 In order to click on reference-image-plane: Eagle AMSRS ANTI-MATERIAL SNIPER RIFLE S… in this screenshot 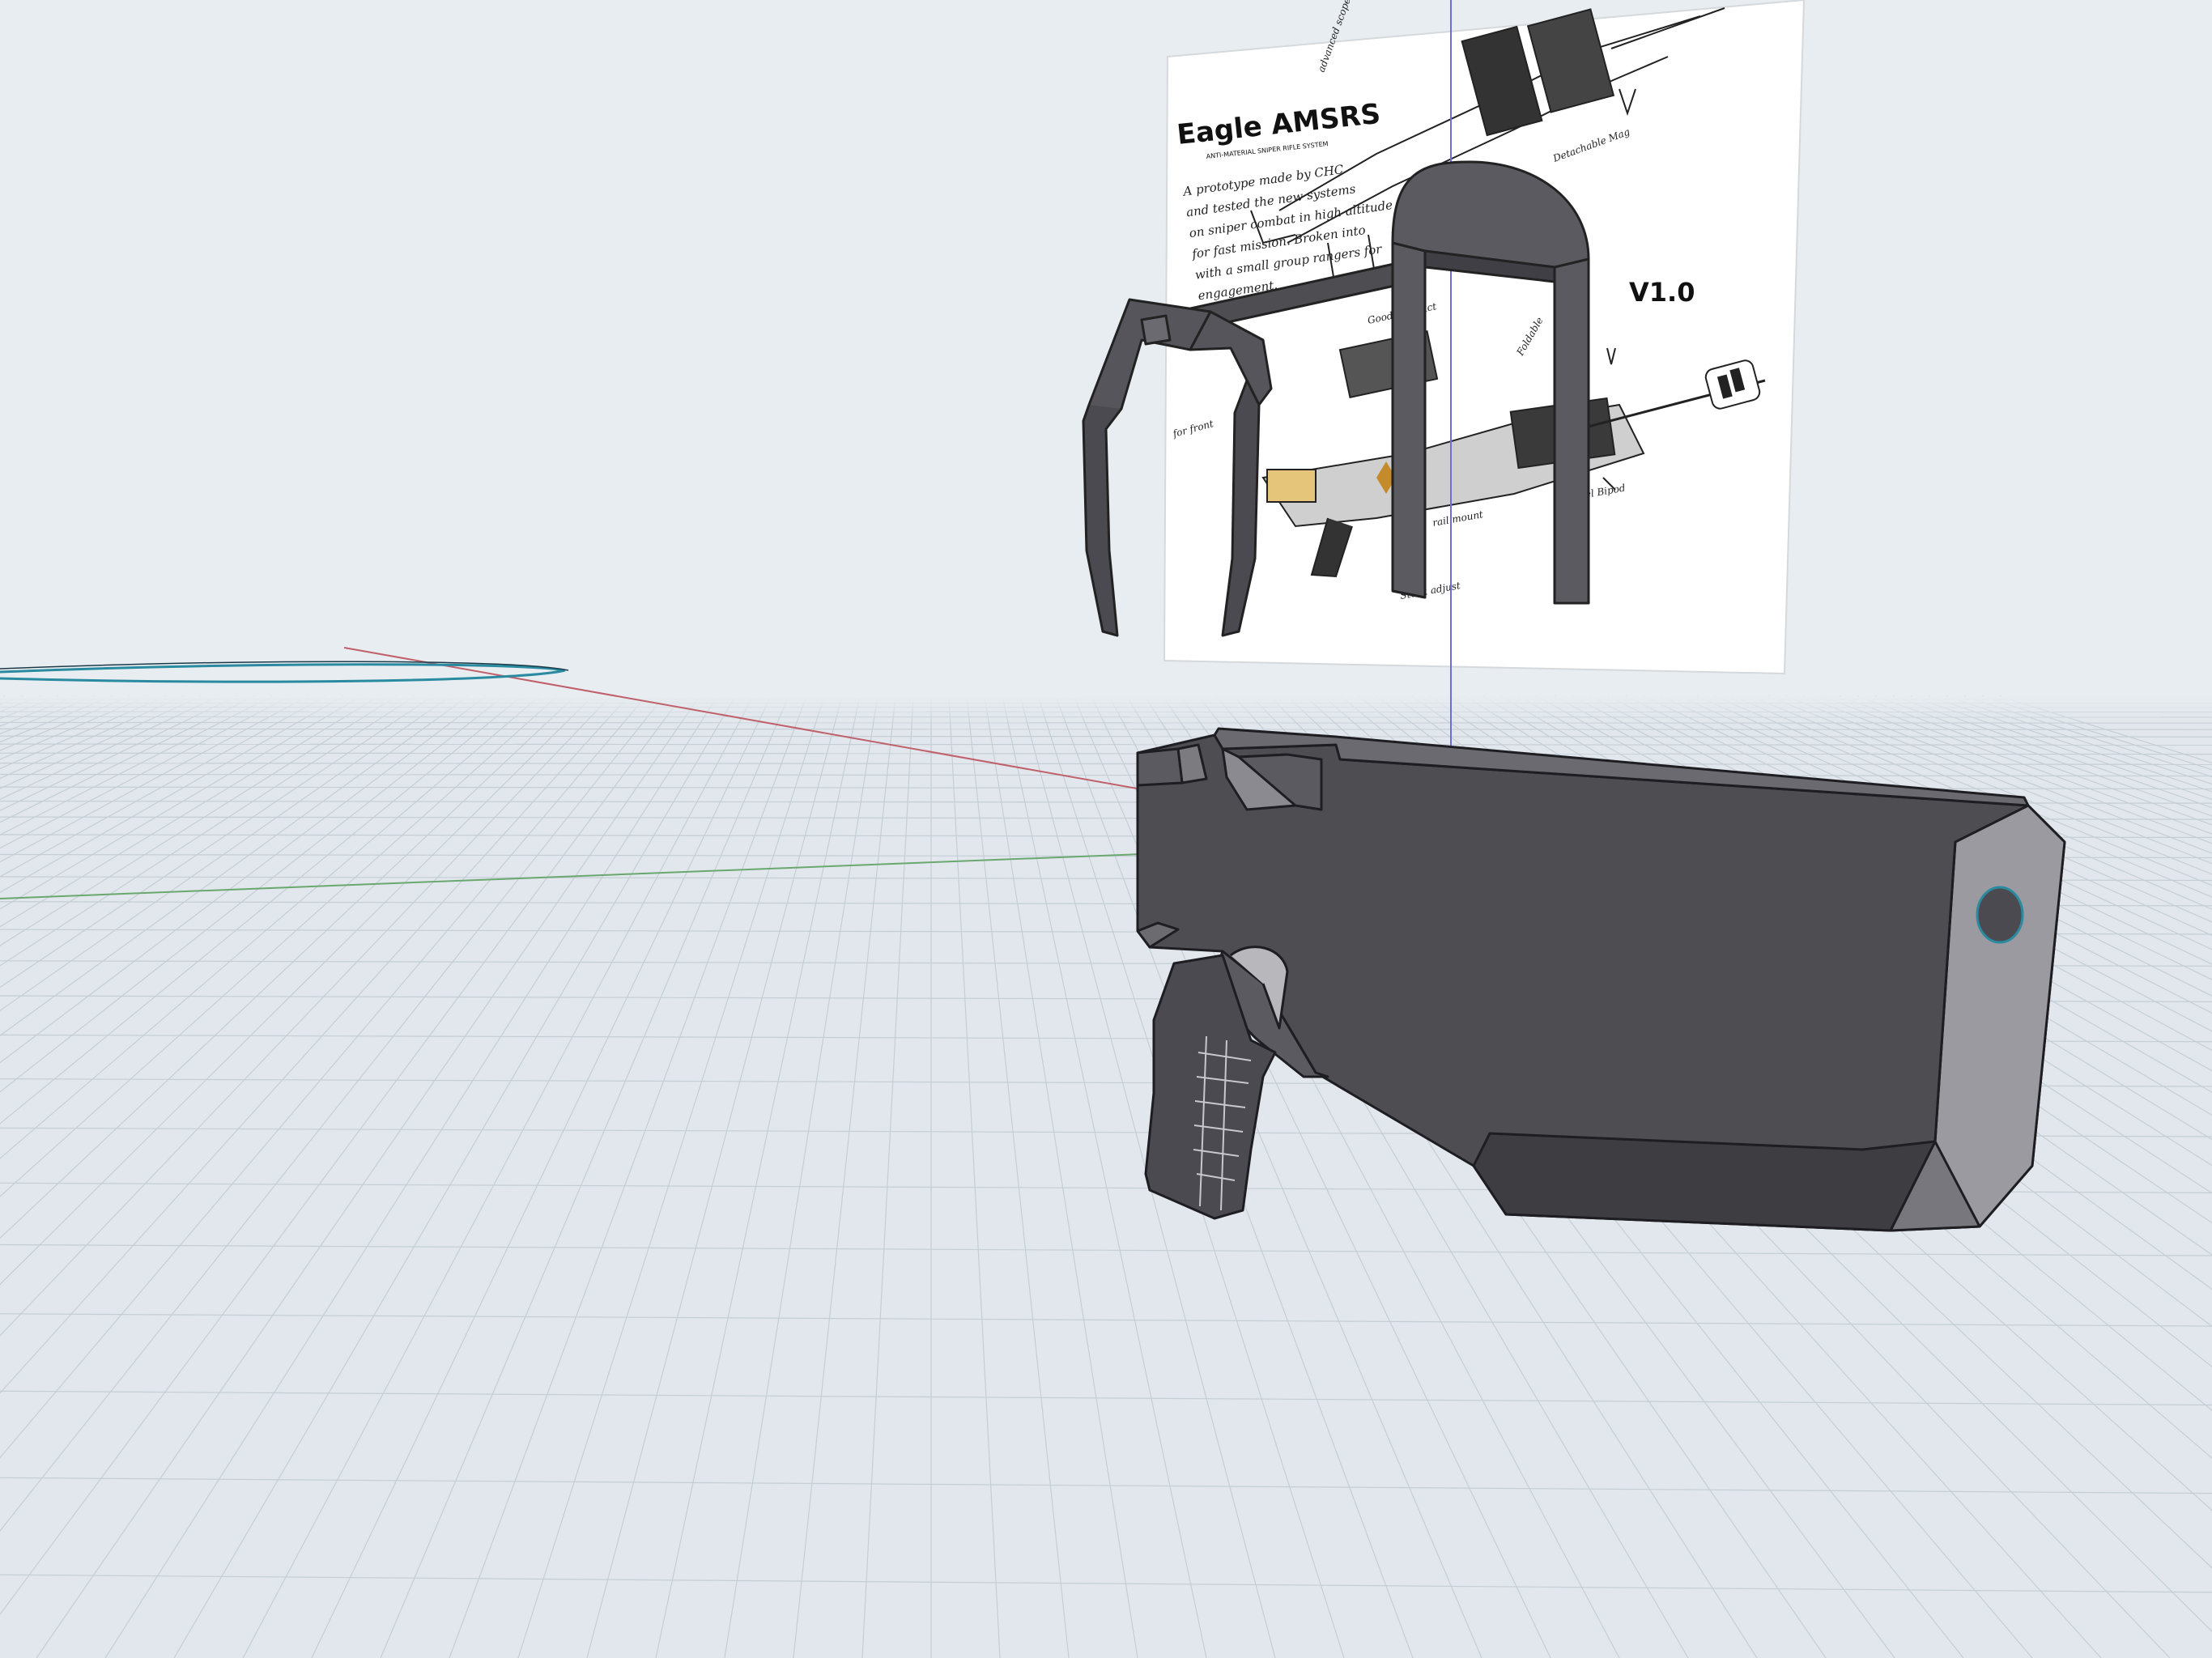, I will do `click(1485, 337)`.